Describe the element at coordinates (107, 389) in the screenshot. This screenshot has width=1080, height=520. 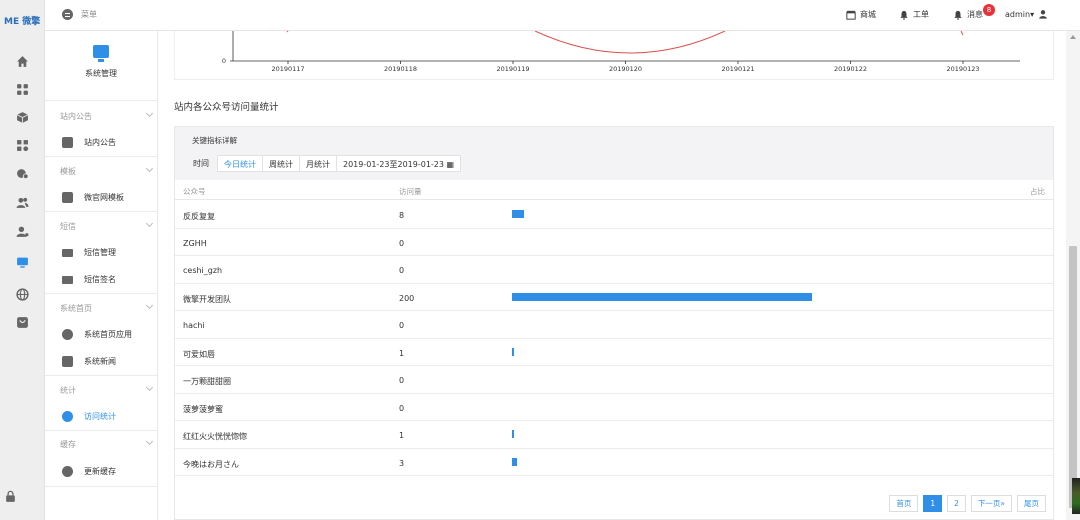
I see `group-statistics: 统计` at that location.